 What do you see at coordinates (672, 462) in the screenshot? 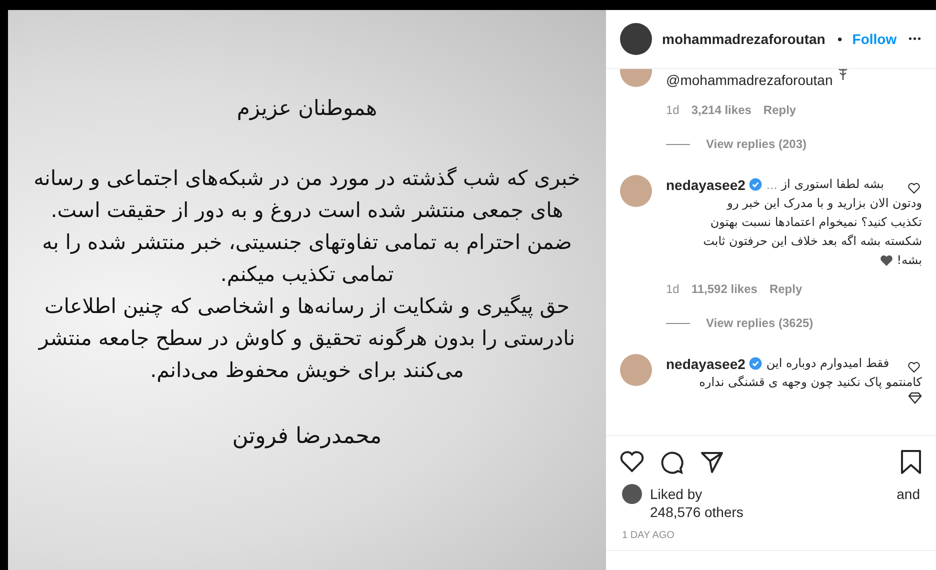
I see `comment-icon` at bounding box center [672, 462].